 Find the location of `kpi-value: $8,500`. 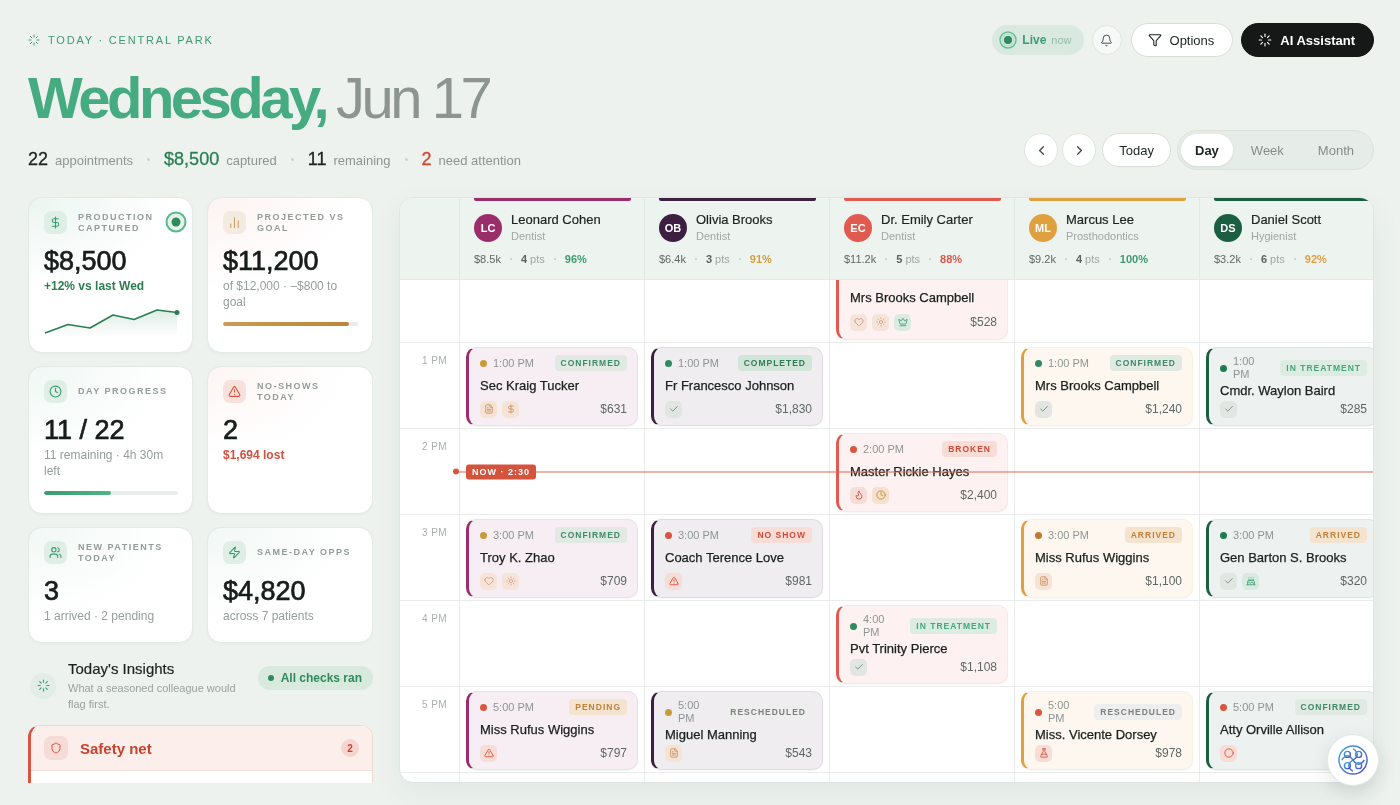

kpi-value: $8,500 is located at coordinates (86, 261).